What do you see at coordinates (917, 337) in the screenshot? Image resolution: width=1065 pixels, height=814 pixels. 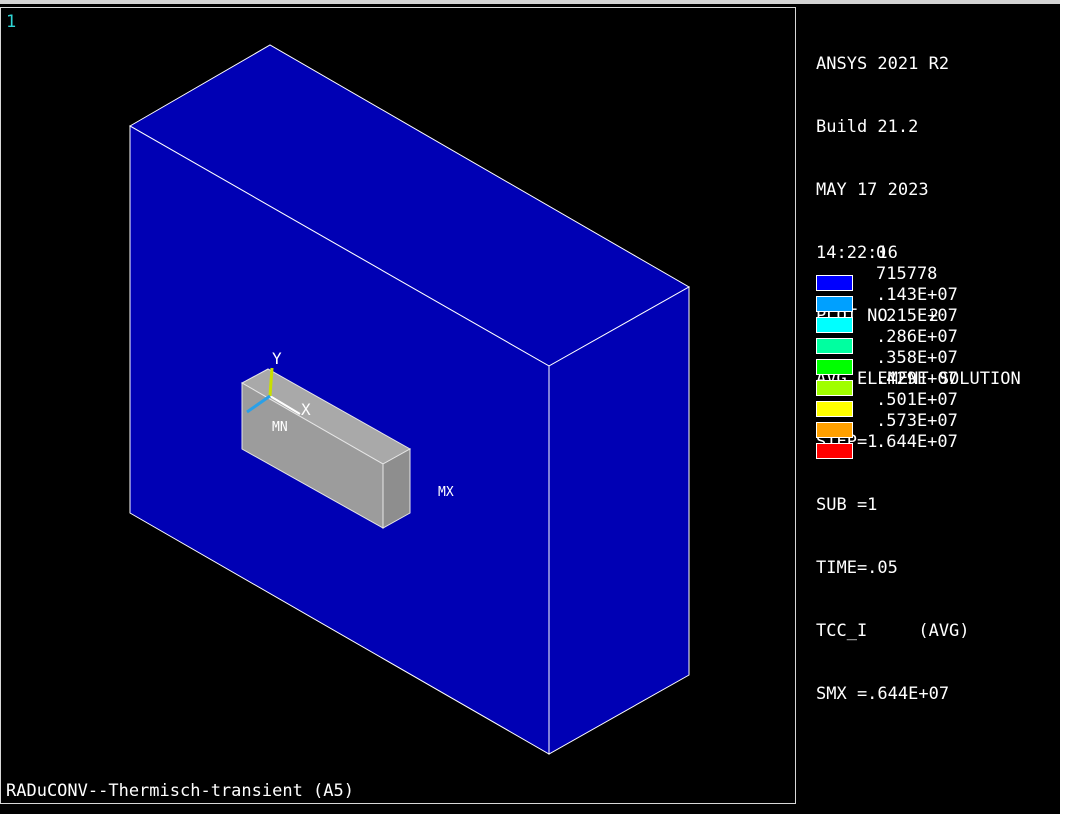 I see `scale-label: .286E+07` at bounding box center [917, 337].